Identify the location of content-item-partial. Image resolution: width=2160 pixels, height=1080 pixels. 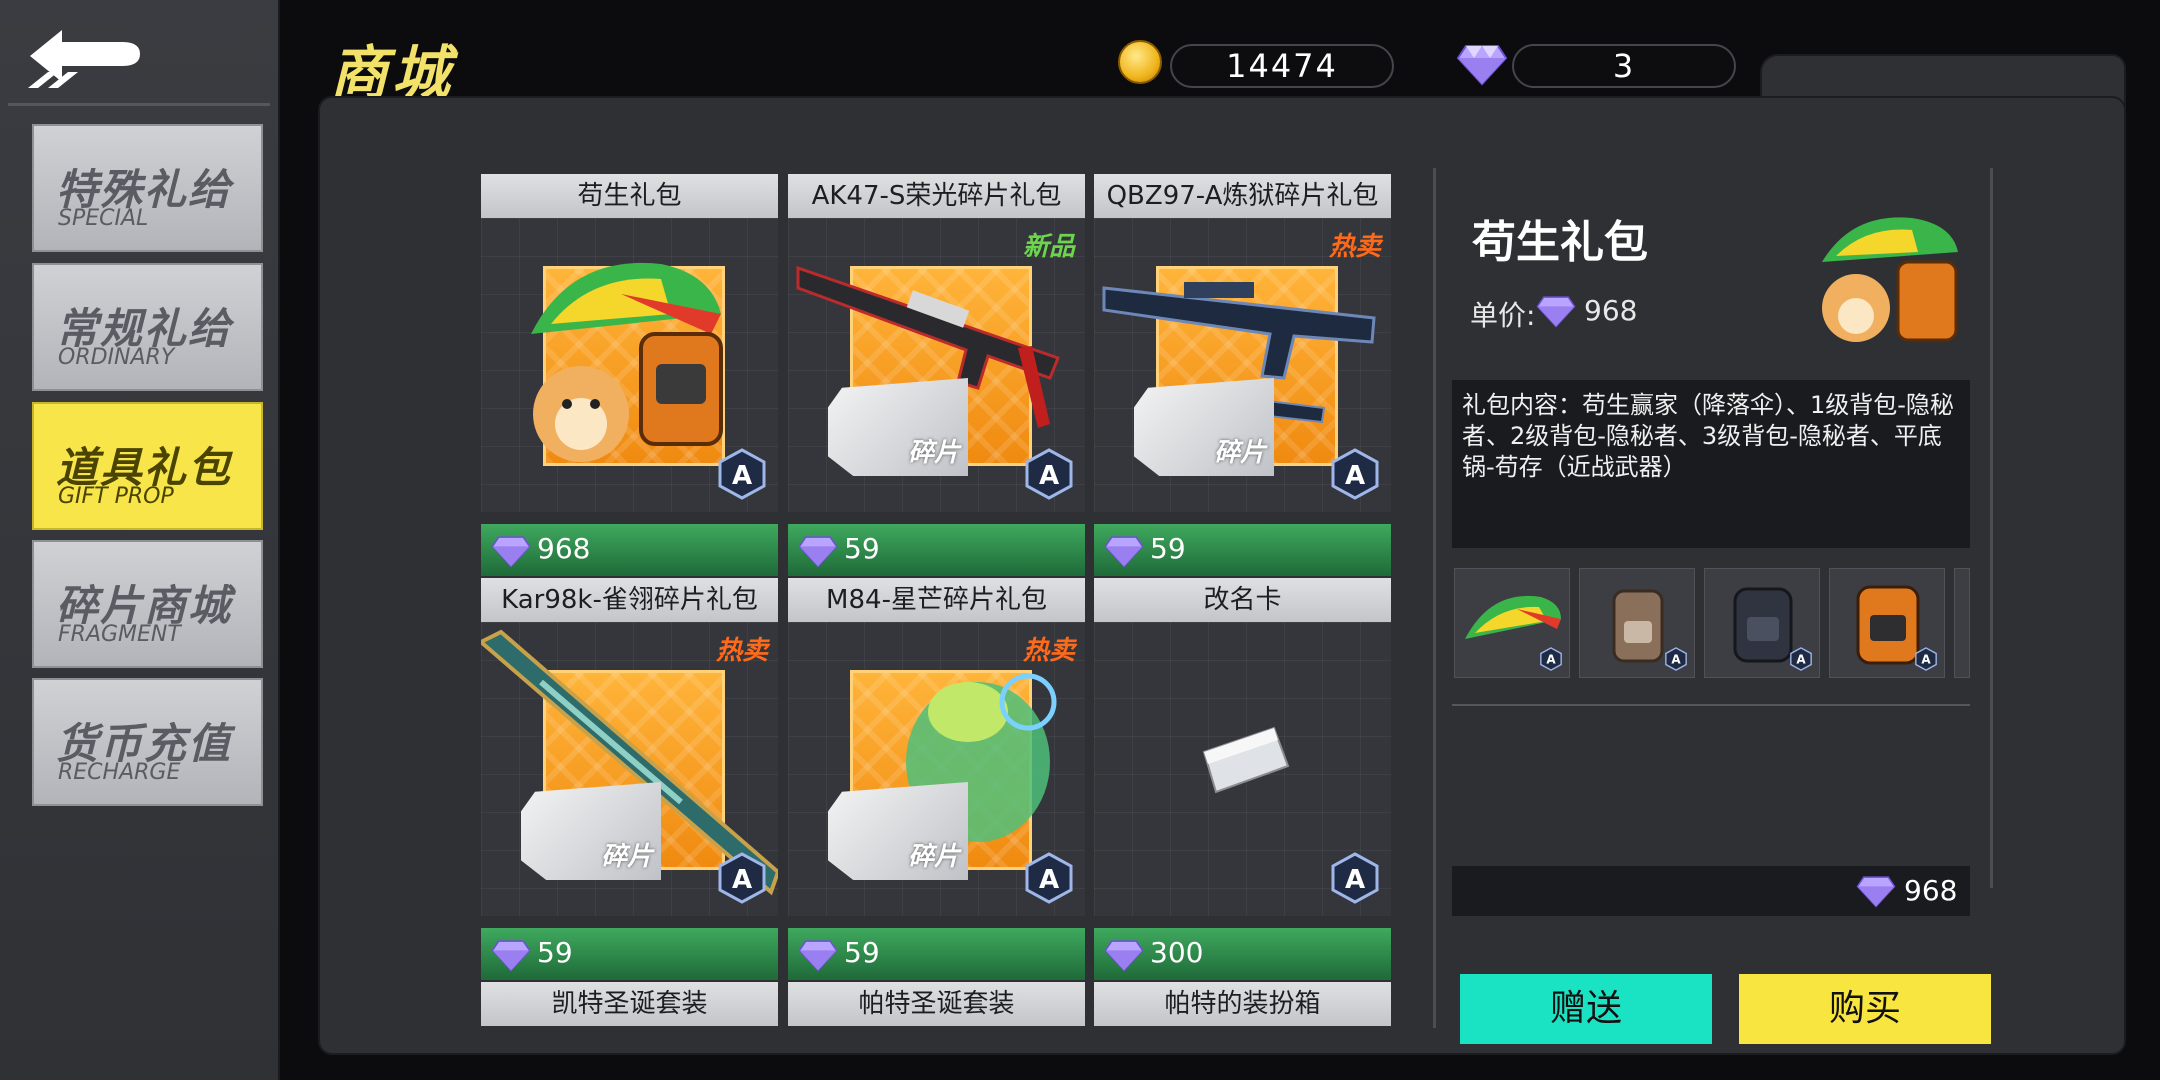
(1962, 623).